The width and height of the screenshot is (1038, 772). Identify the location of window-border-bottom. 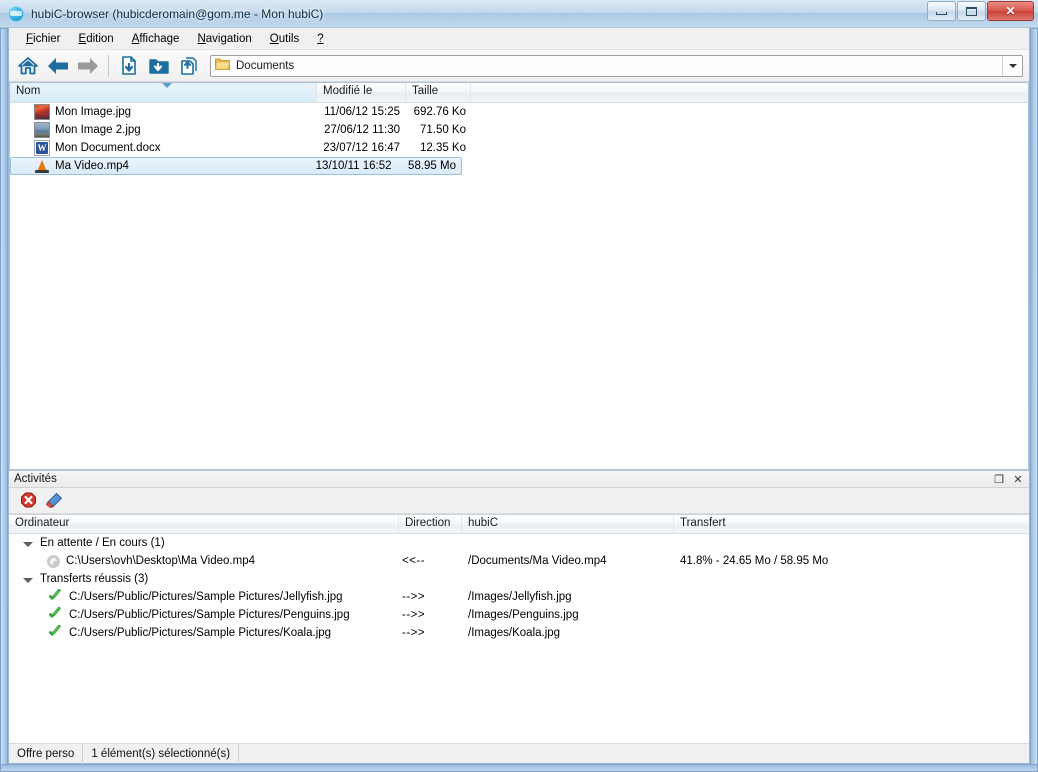
(519, 768).